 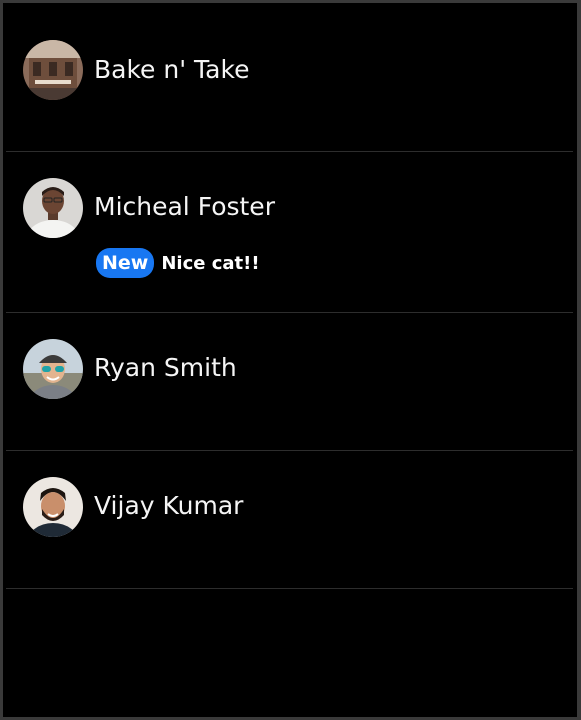 I want to click on bakery-storefront-photo, so click(x=53, y=70).